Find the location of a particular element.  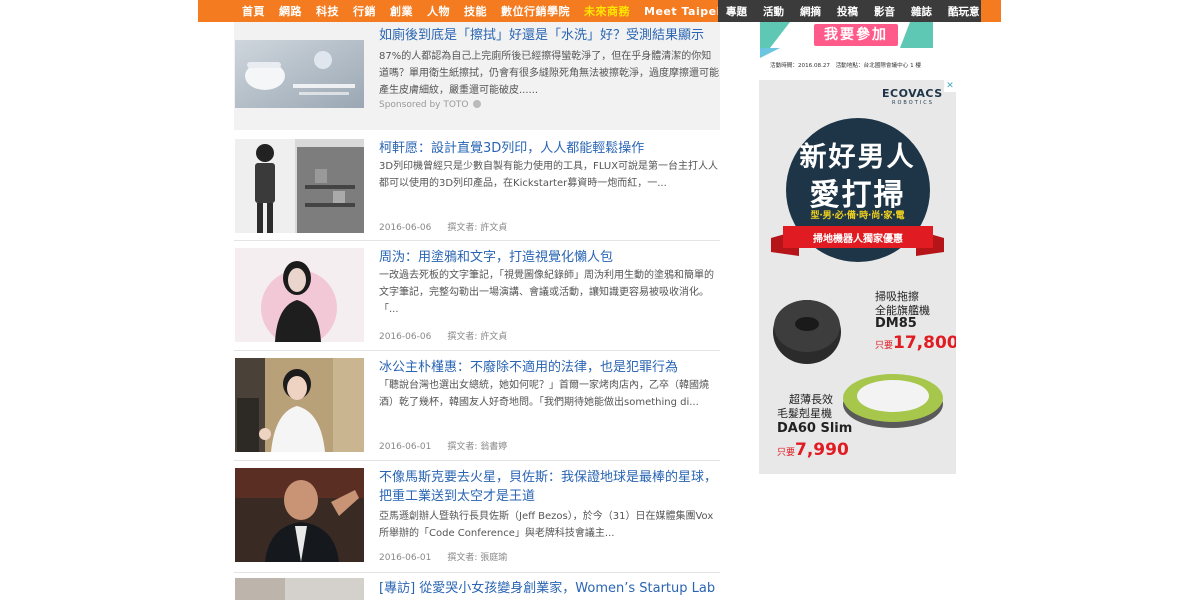

product-2-model: DA60 Slim is located at coordinates (815, 428).